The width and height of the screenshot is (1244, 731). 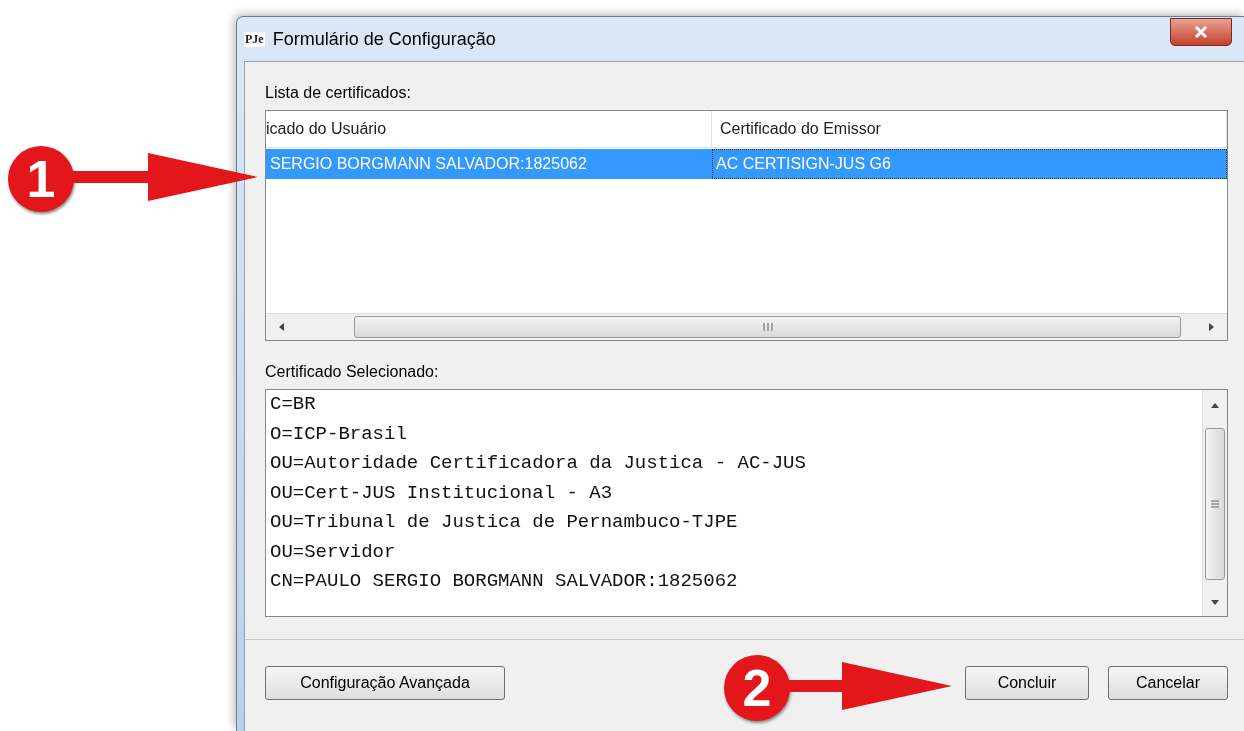 I want to click on advanced-settings-button: Configuração Avançada, so click(x=385, y=683).